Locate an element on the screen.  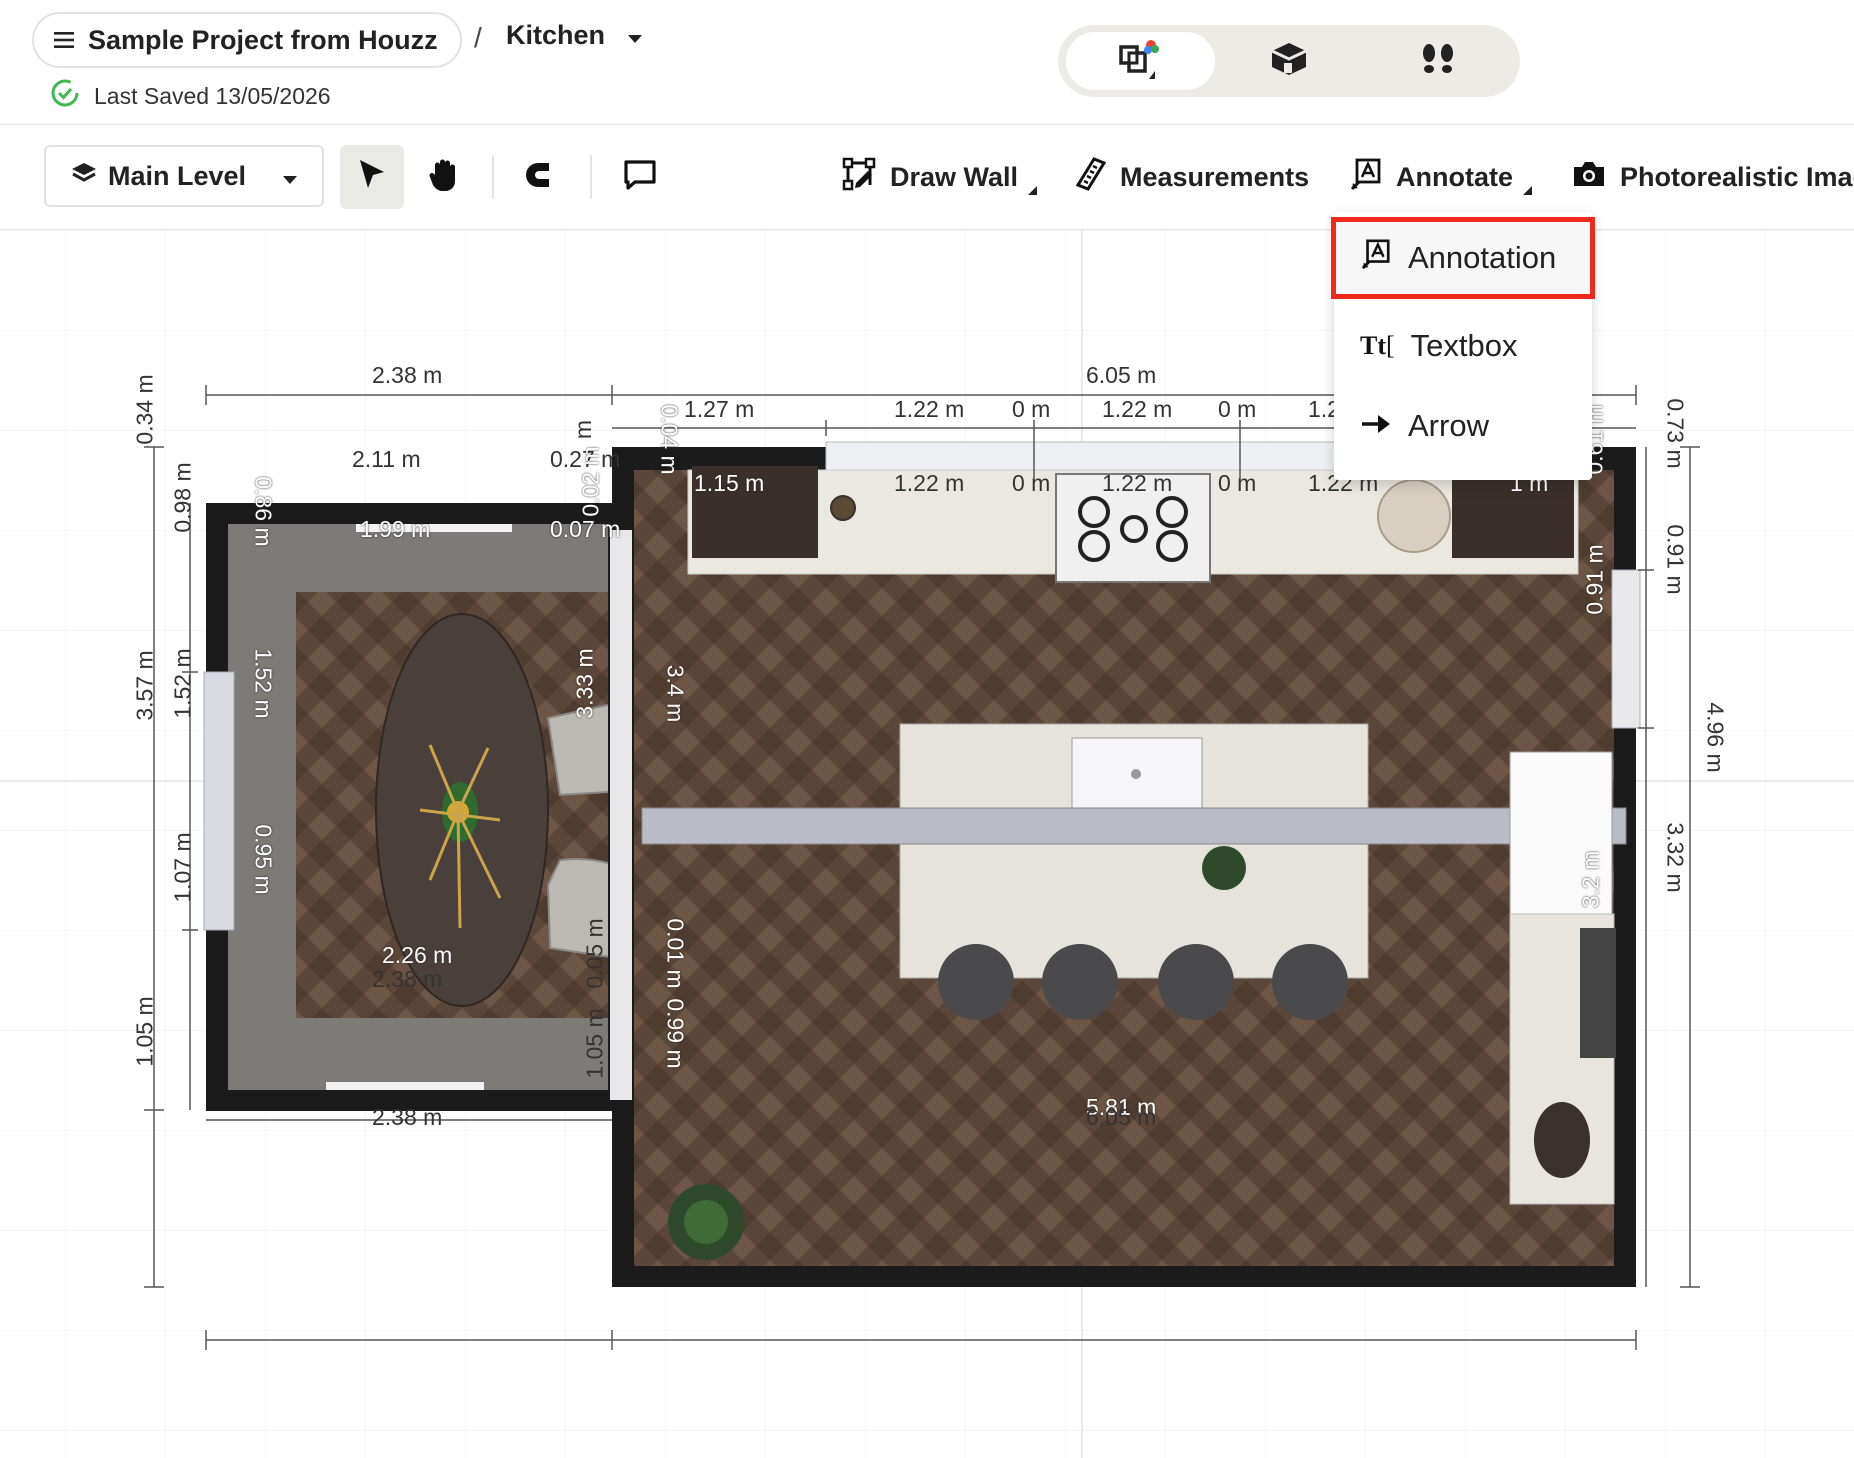
arrow-right-icon is located at coordinates (1376, 426).